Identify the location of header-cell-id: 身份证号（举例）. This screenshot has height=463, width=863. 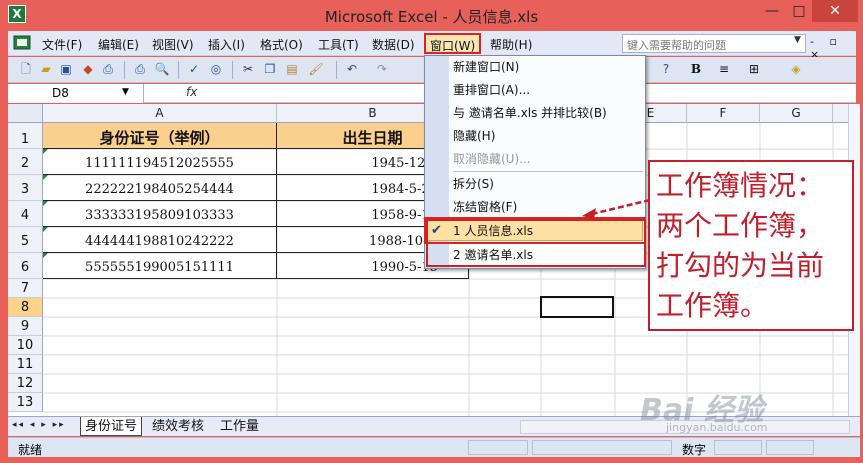
(160, 136).